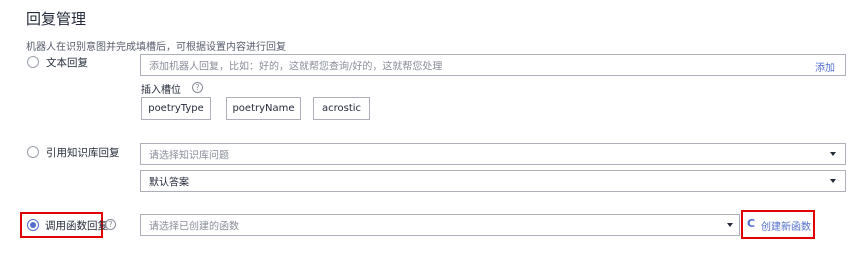  What do you see at coordinates (197, 87) in the screenshot?
I see `slot-help-icon: ?` at bounding box center [197, 87].